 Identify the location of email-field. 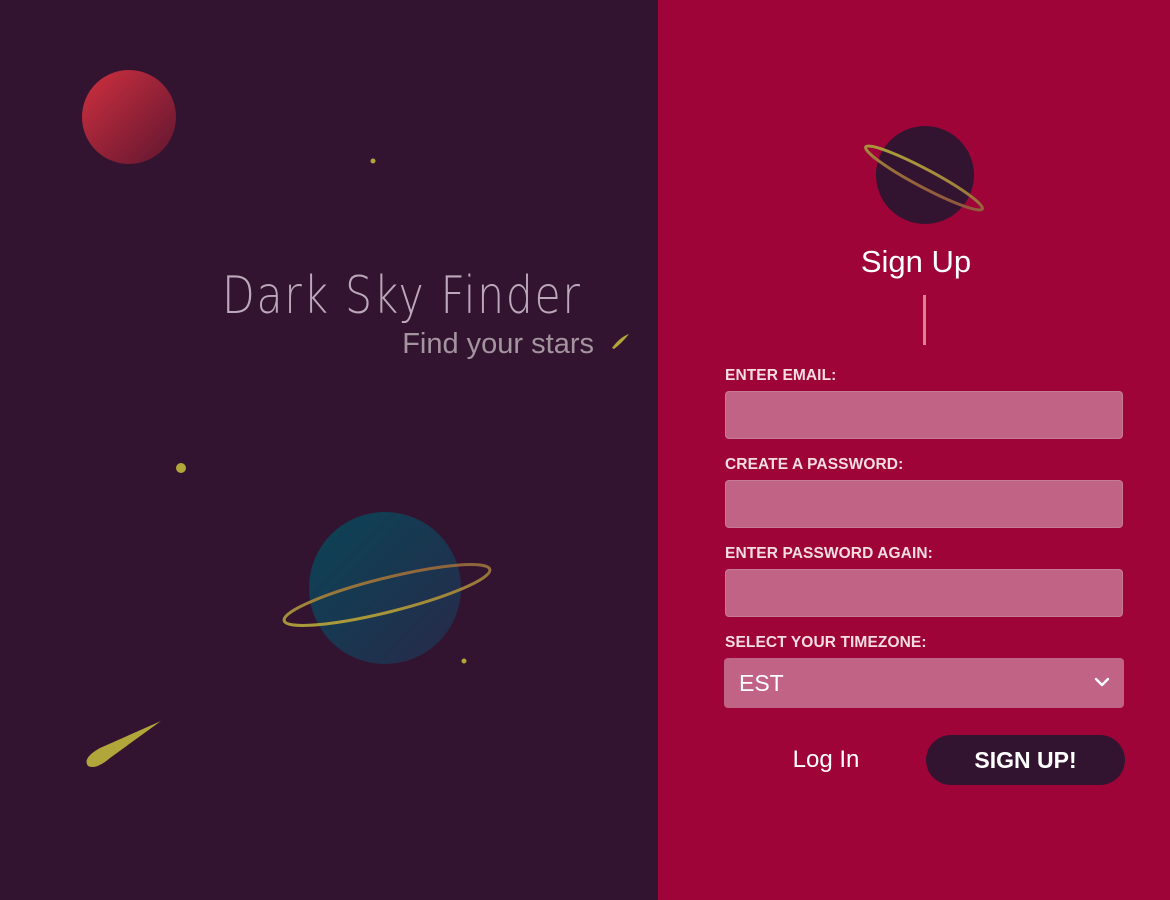
(924, 415).